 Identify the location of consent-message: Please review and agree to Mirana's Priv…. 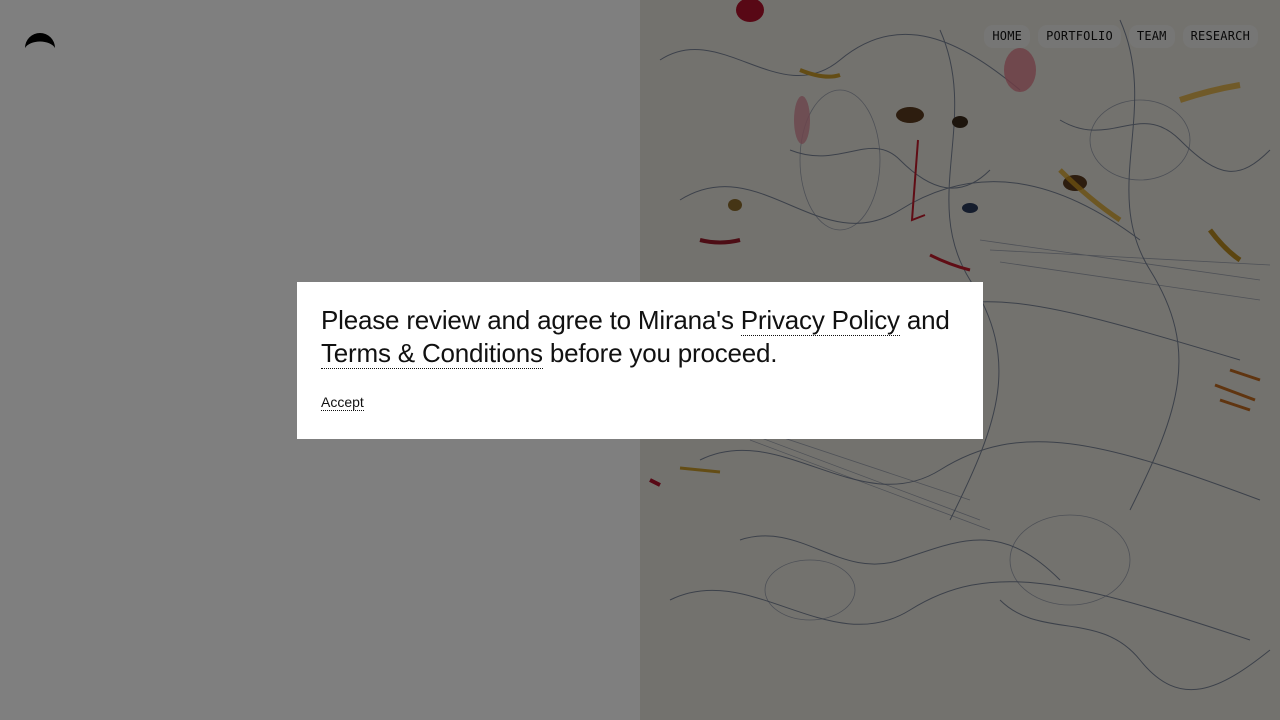
(640, 337).